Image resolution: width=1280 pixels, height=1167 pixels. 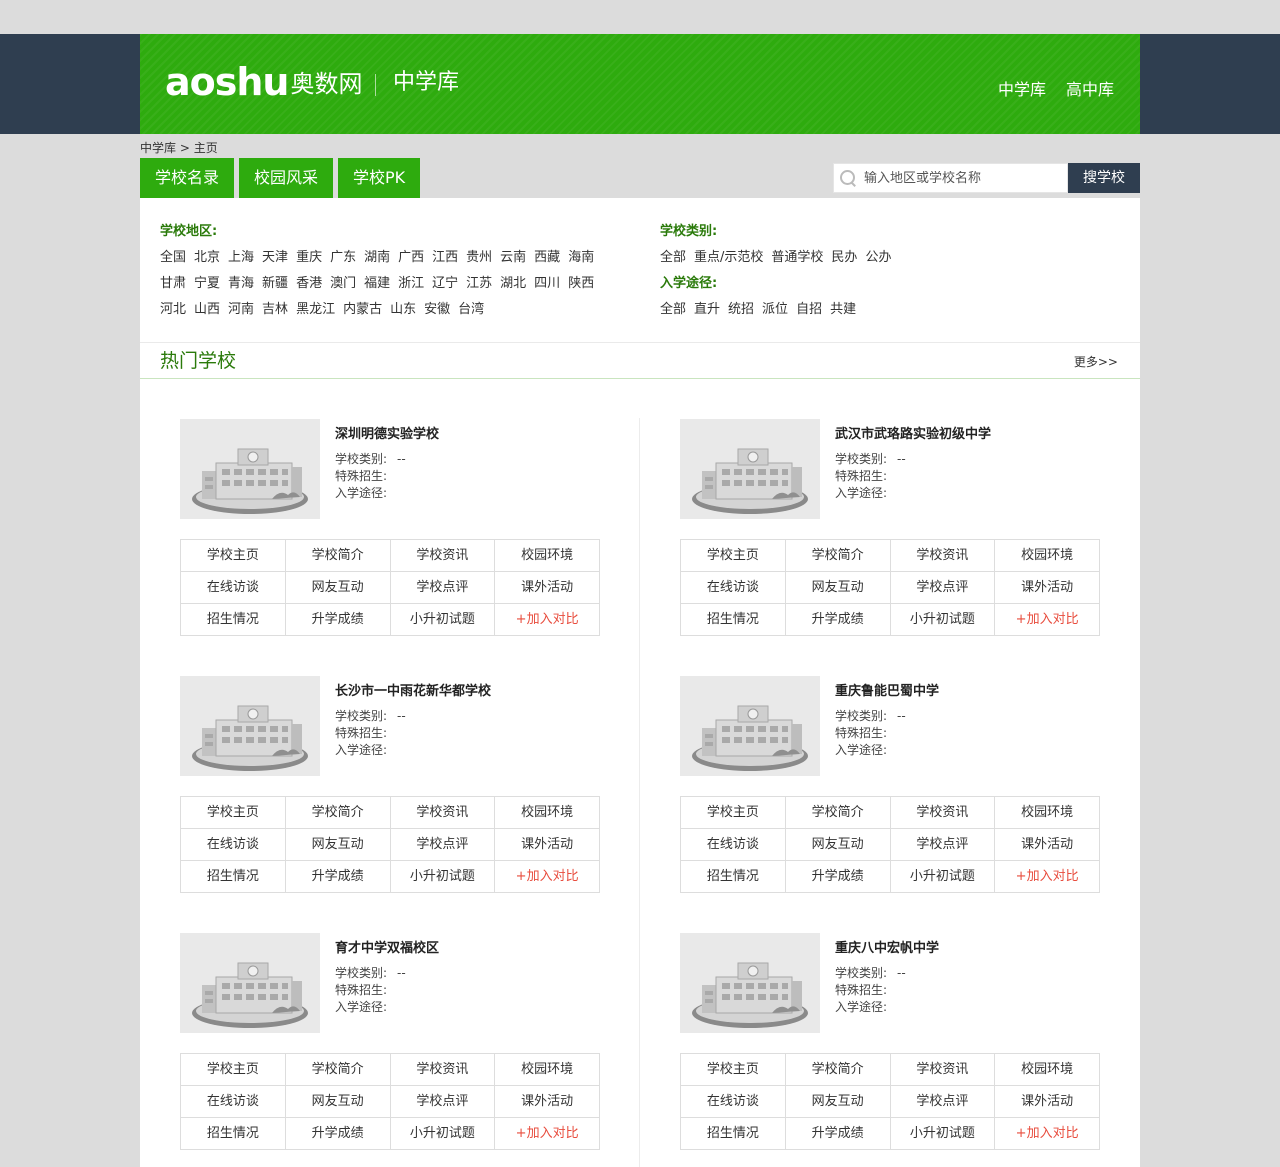 What do you see at coordinates (1096, 361) in the screenshot?
I see `more-link: 更多>>` at bounding box center [1096, 361].